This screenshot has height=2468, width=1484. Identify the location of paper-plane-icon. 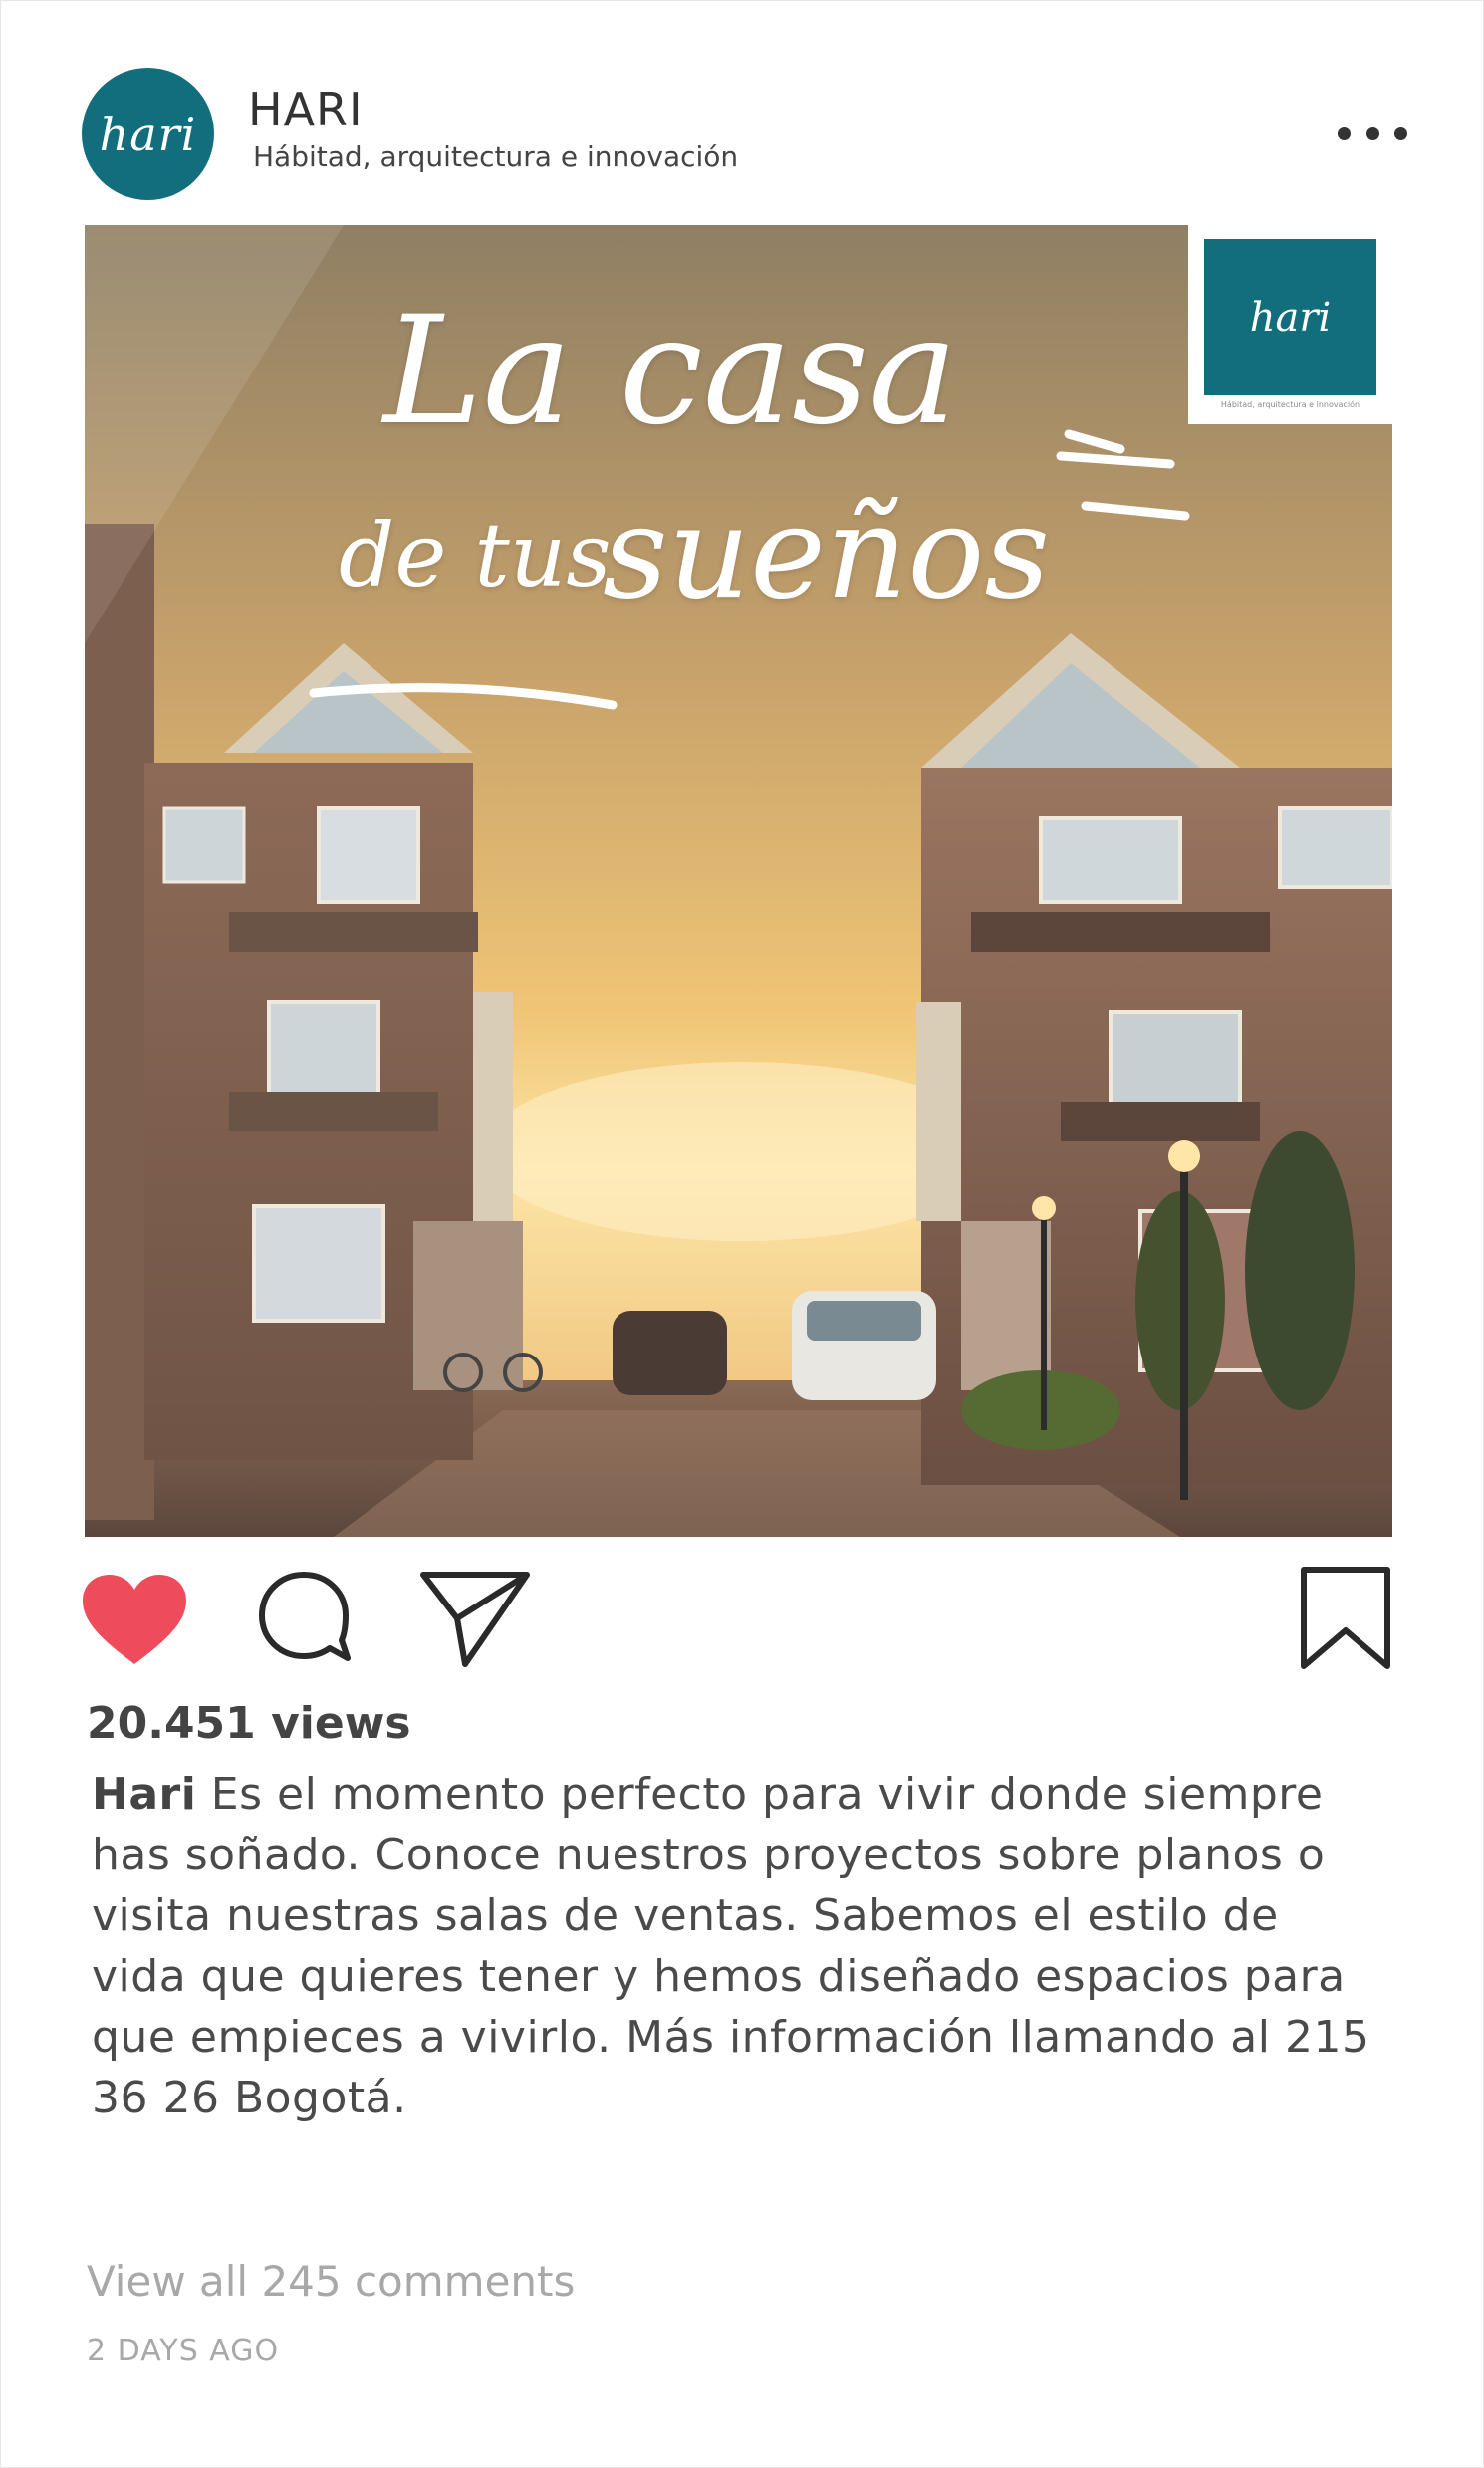
(475, 1619).